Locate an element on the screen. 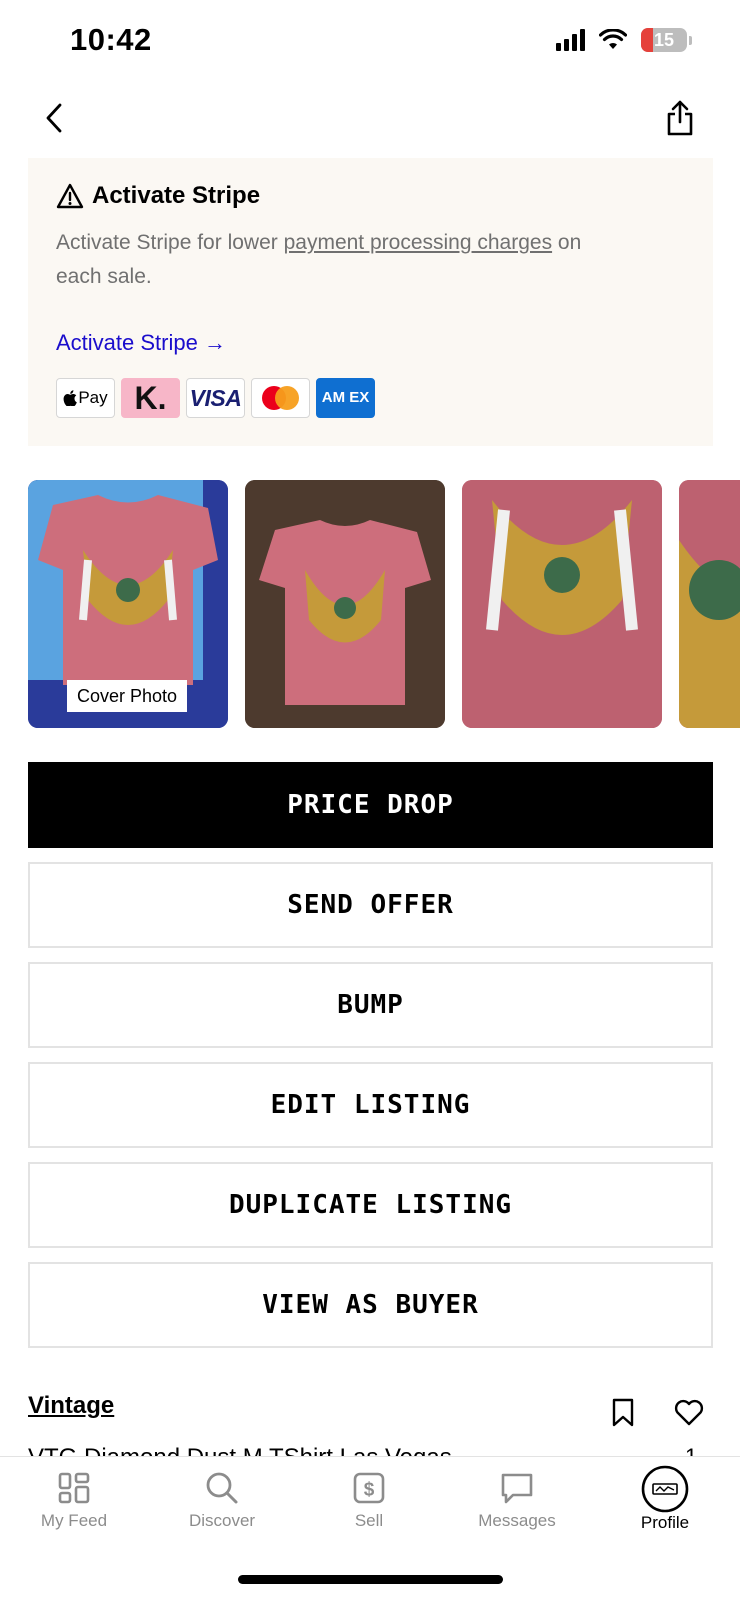 Image resolution: width=740 pixels, height=1600 pixels. tab-sell: $ Sell is located at coordinates (369, 1501).